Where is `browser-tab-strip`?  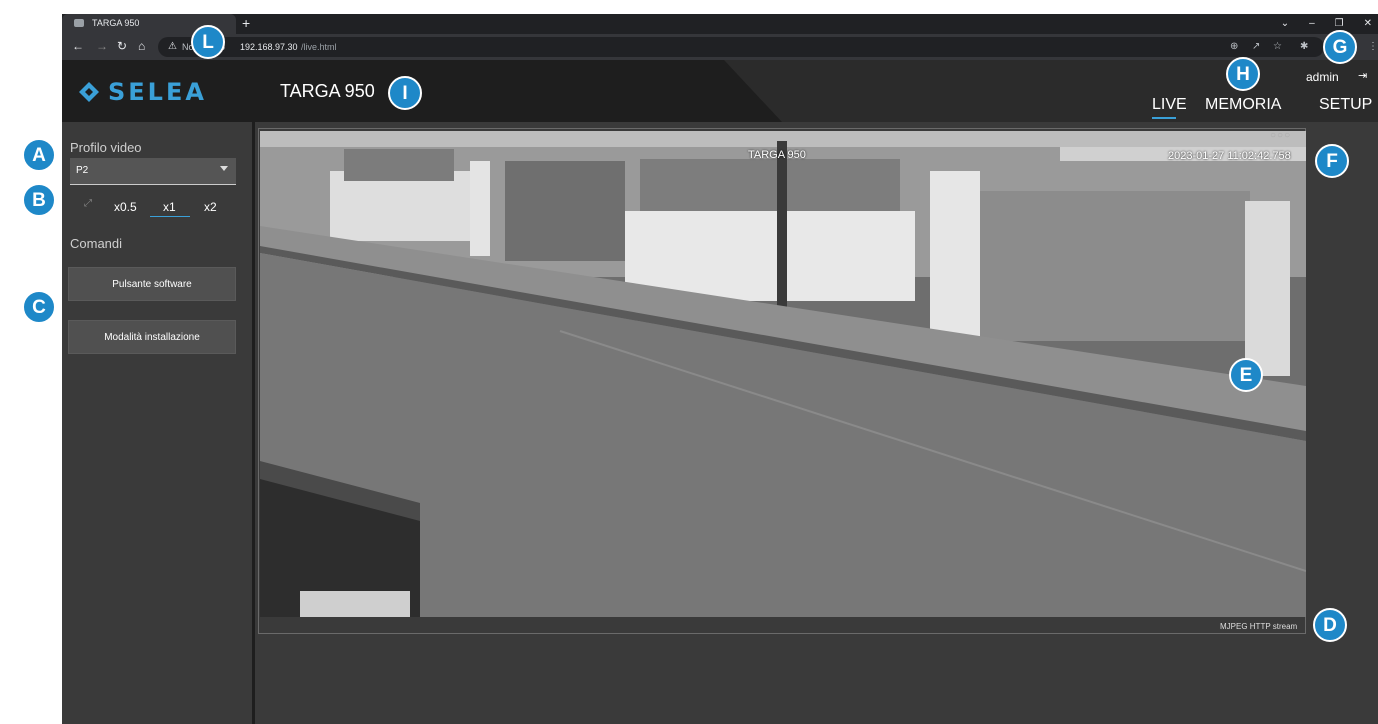
browser-tab-strip is located at coordinates (720, 24).